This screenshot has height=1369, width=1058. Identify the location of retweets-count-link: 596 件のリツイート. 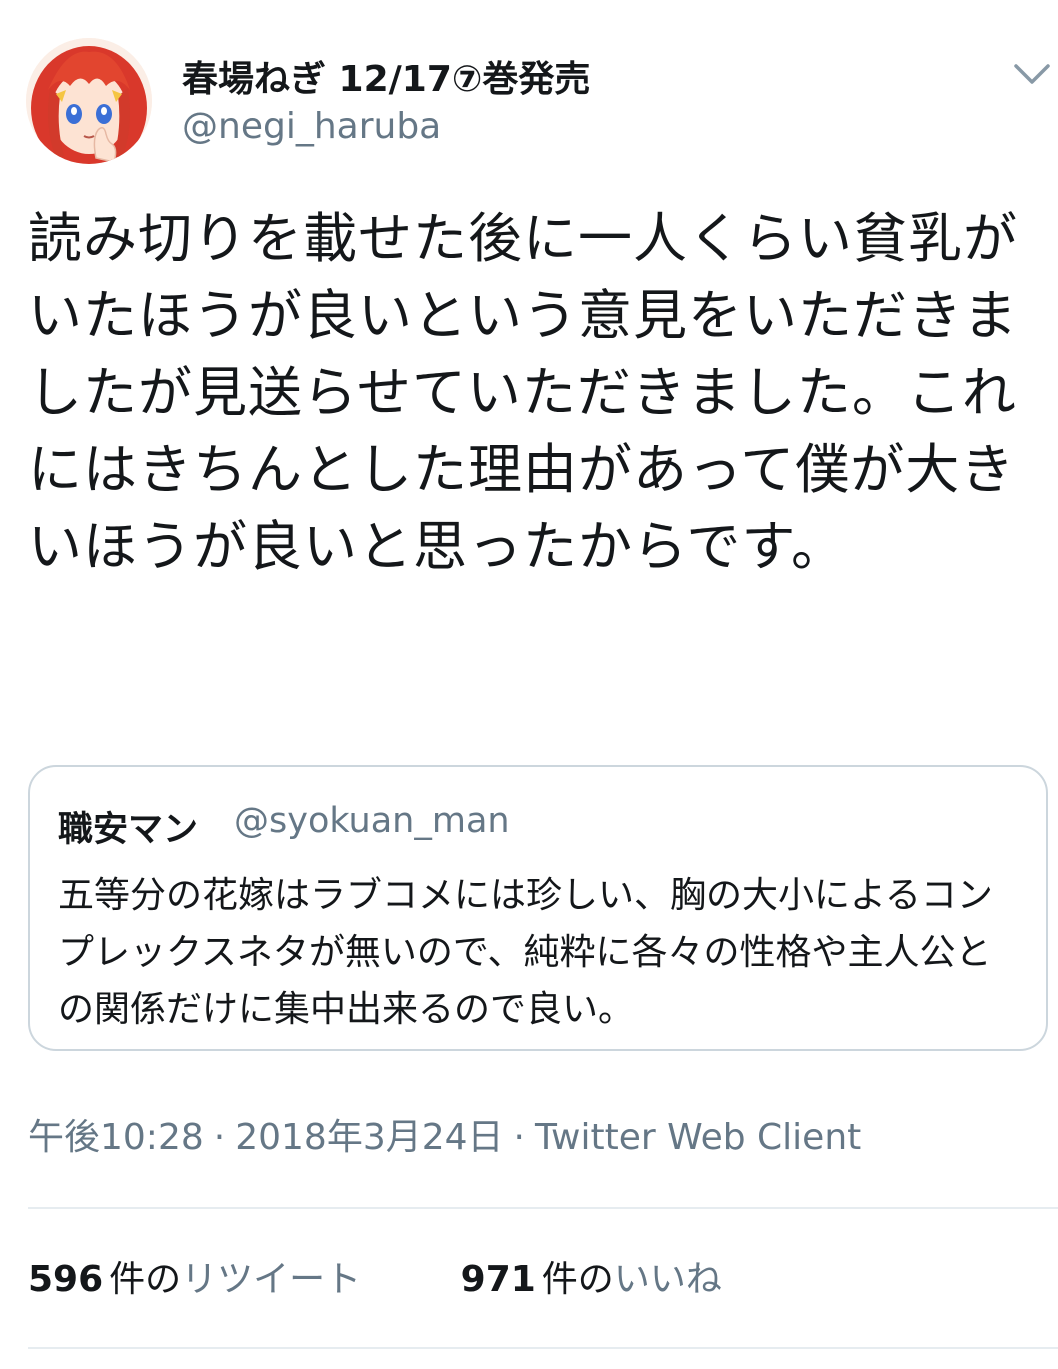
(194, 1276).